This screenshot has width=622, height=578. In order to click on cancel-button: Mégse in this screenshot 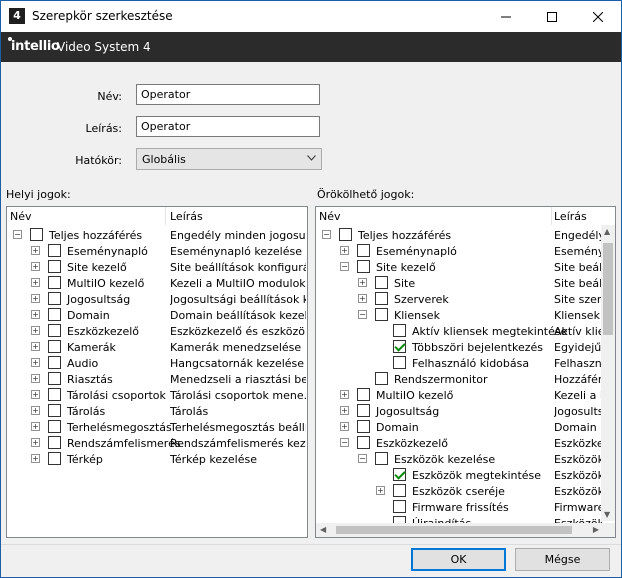, I will do `click(562, 559)`.